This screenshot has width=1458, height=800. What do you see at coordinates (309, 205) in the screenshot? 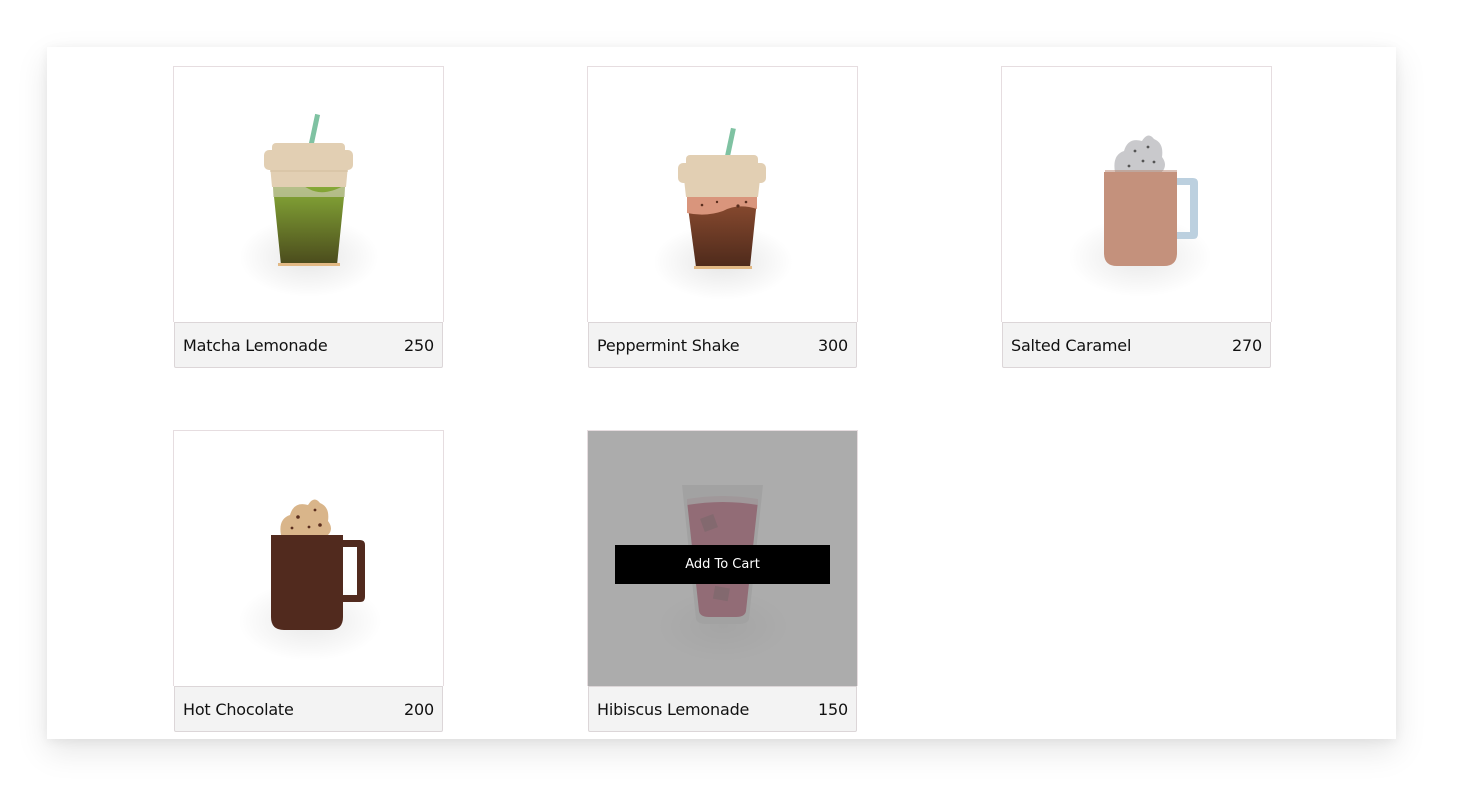
I see `matcha-lemonade-cup-icon` at bounding box center [309, 205].